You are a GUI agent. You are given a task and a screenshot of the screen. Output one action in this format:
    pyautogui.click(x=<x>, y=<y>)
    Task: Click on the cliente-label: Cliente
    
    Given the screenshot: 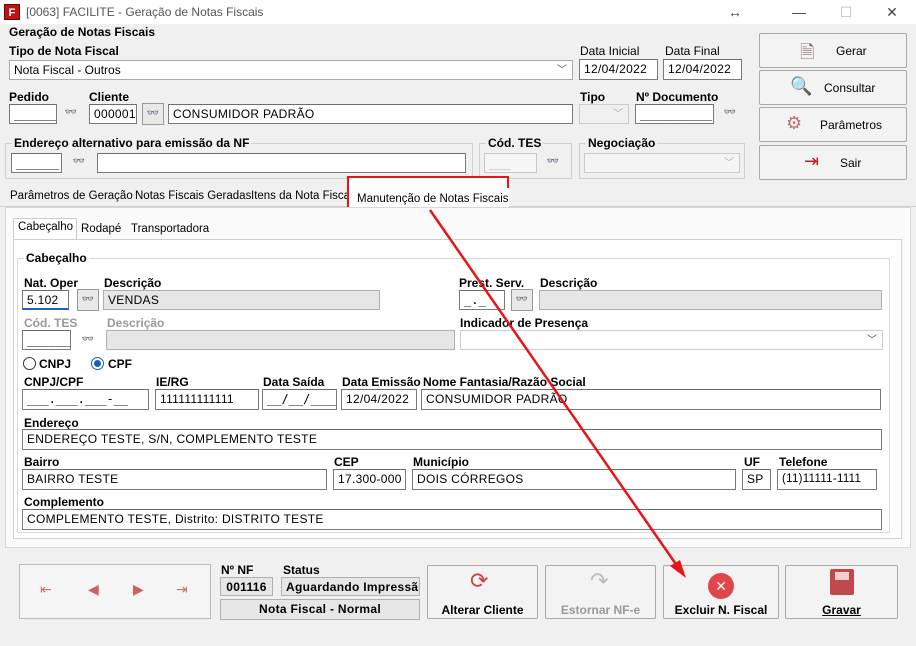 What is the action you would take?
    pyautogui.click(x=109, y=97)
    